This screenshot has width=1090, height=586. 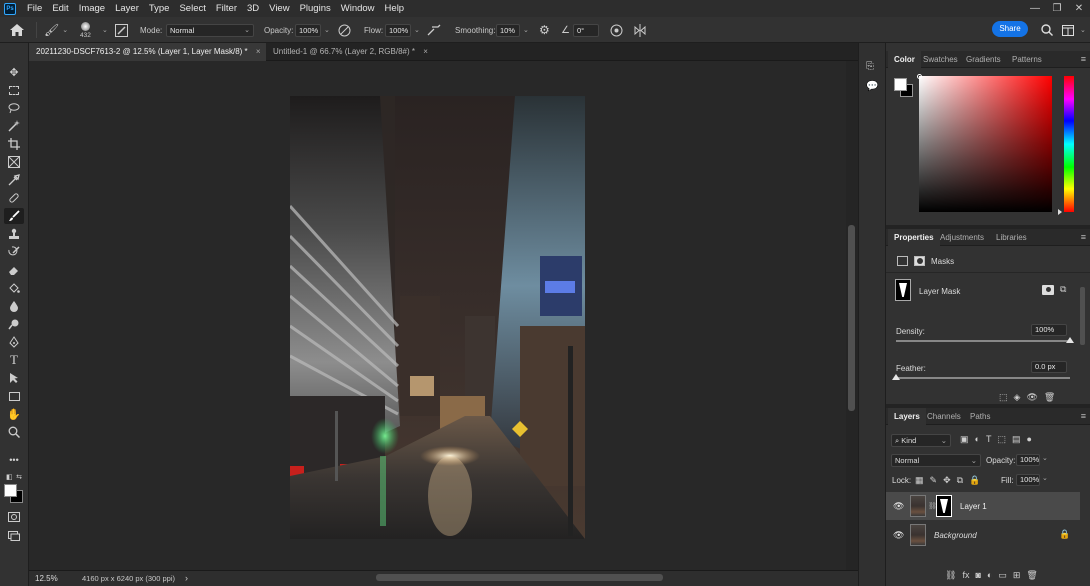 I want to click on clone-stamp-tool-icon, so click(x=14, y=234).